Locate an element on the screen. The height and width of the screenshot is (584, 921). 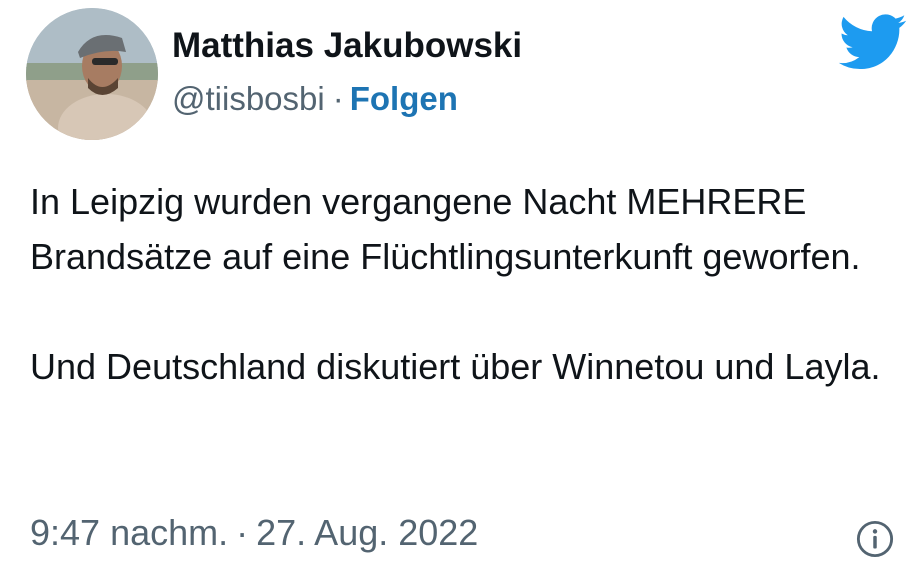
tweet-date: 27. Aug. 2022 is located at coordinates (367, 532).